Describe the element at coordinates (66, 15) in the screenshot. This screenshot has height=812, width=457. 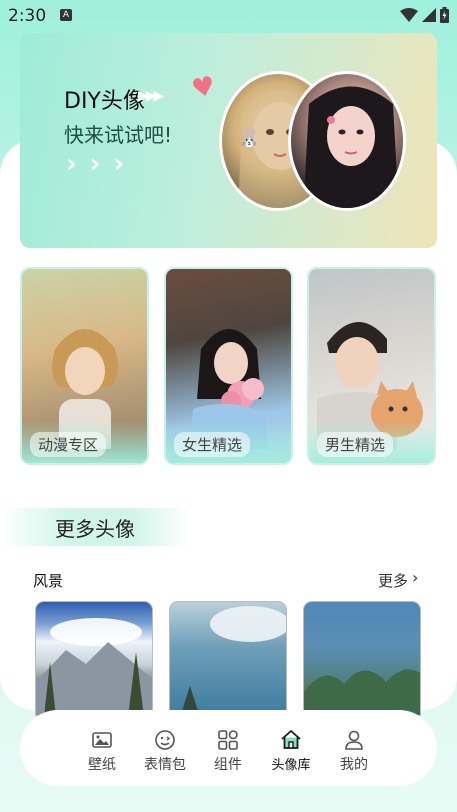
I see `notification-icon: A` at that location.